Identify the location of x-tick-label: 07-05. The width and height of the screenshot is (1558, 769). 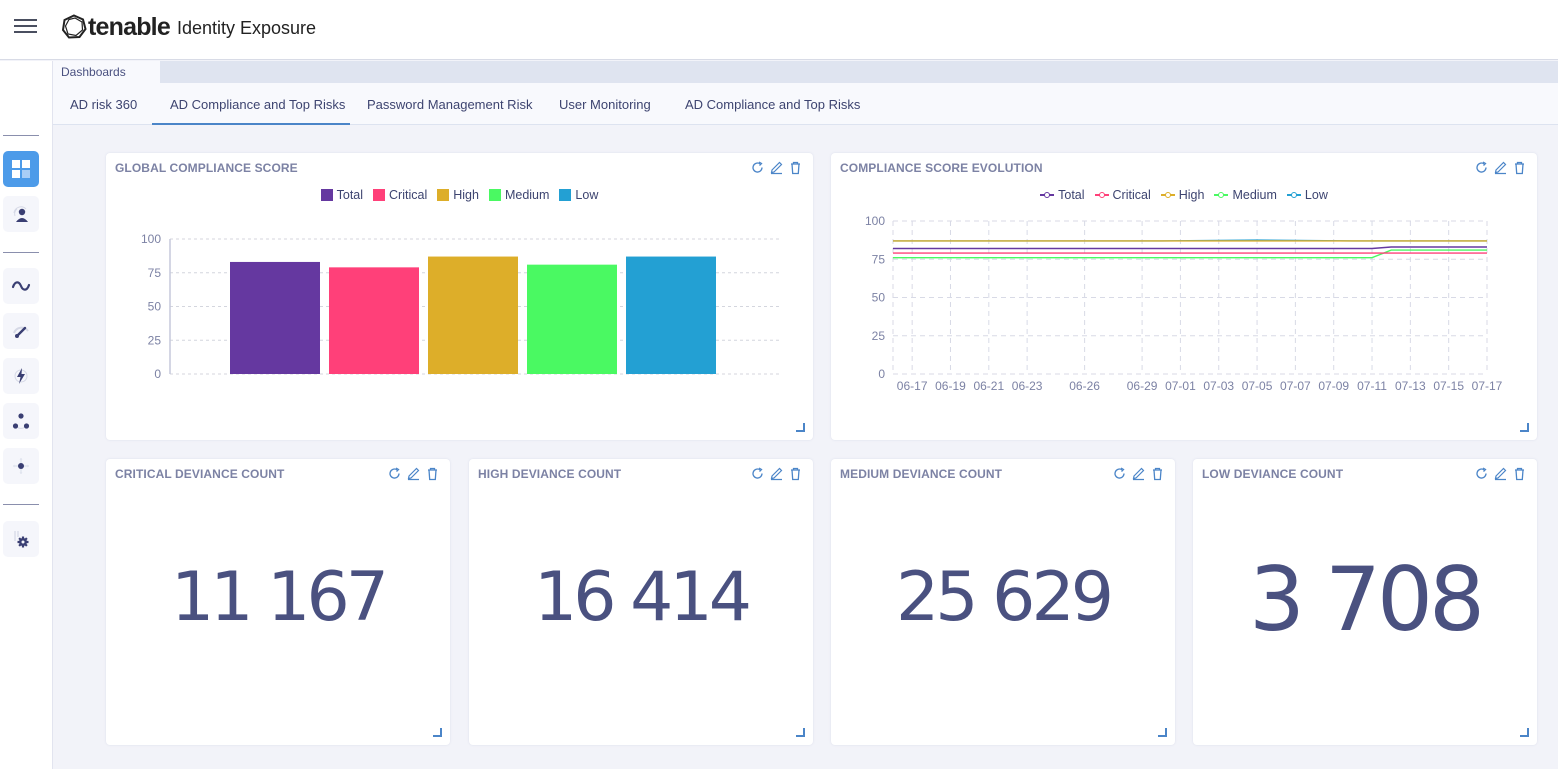
(1257, 386).